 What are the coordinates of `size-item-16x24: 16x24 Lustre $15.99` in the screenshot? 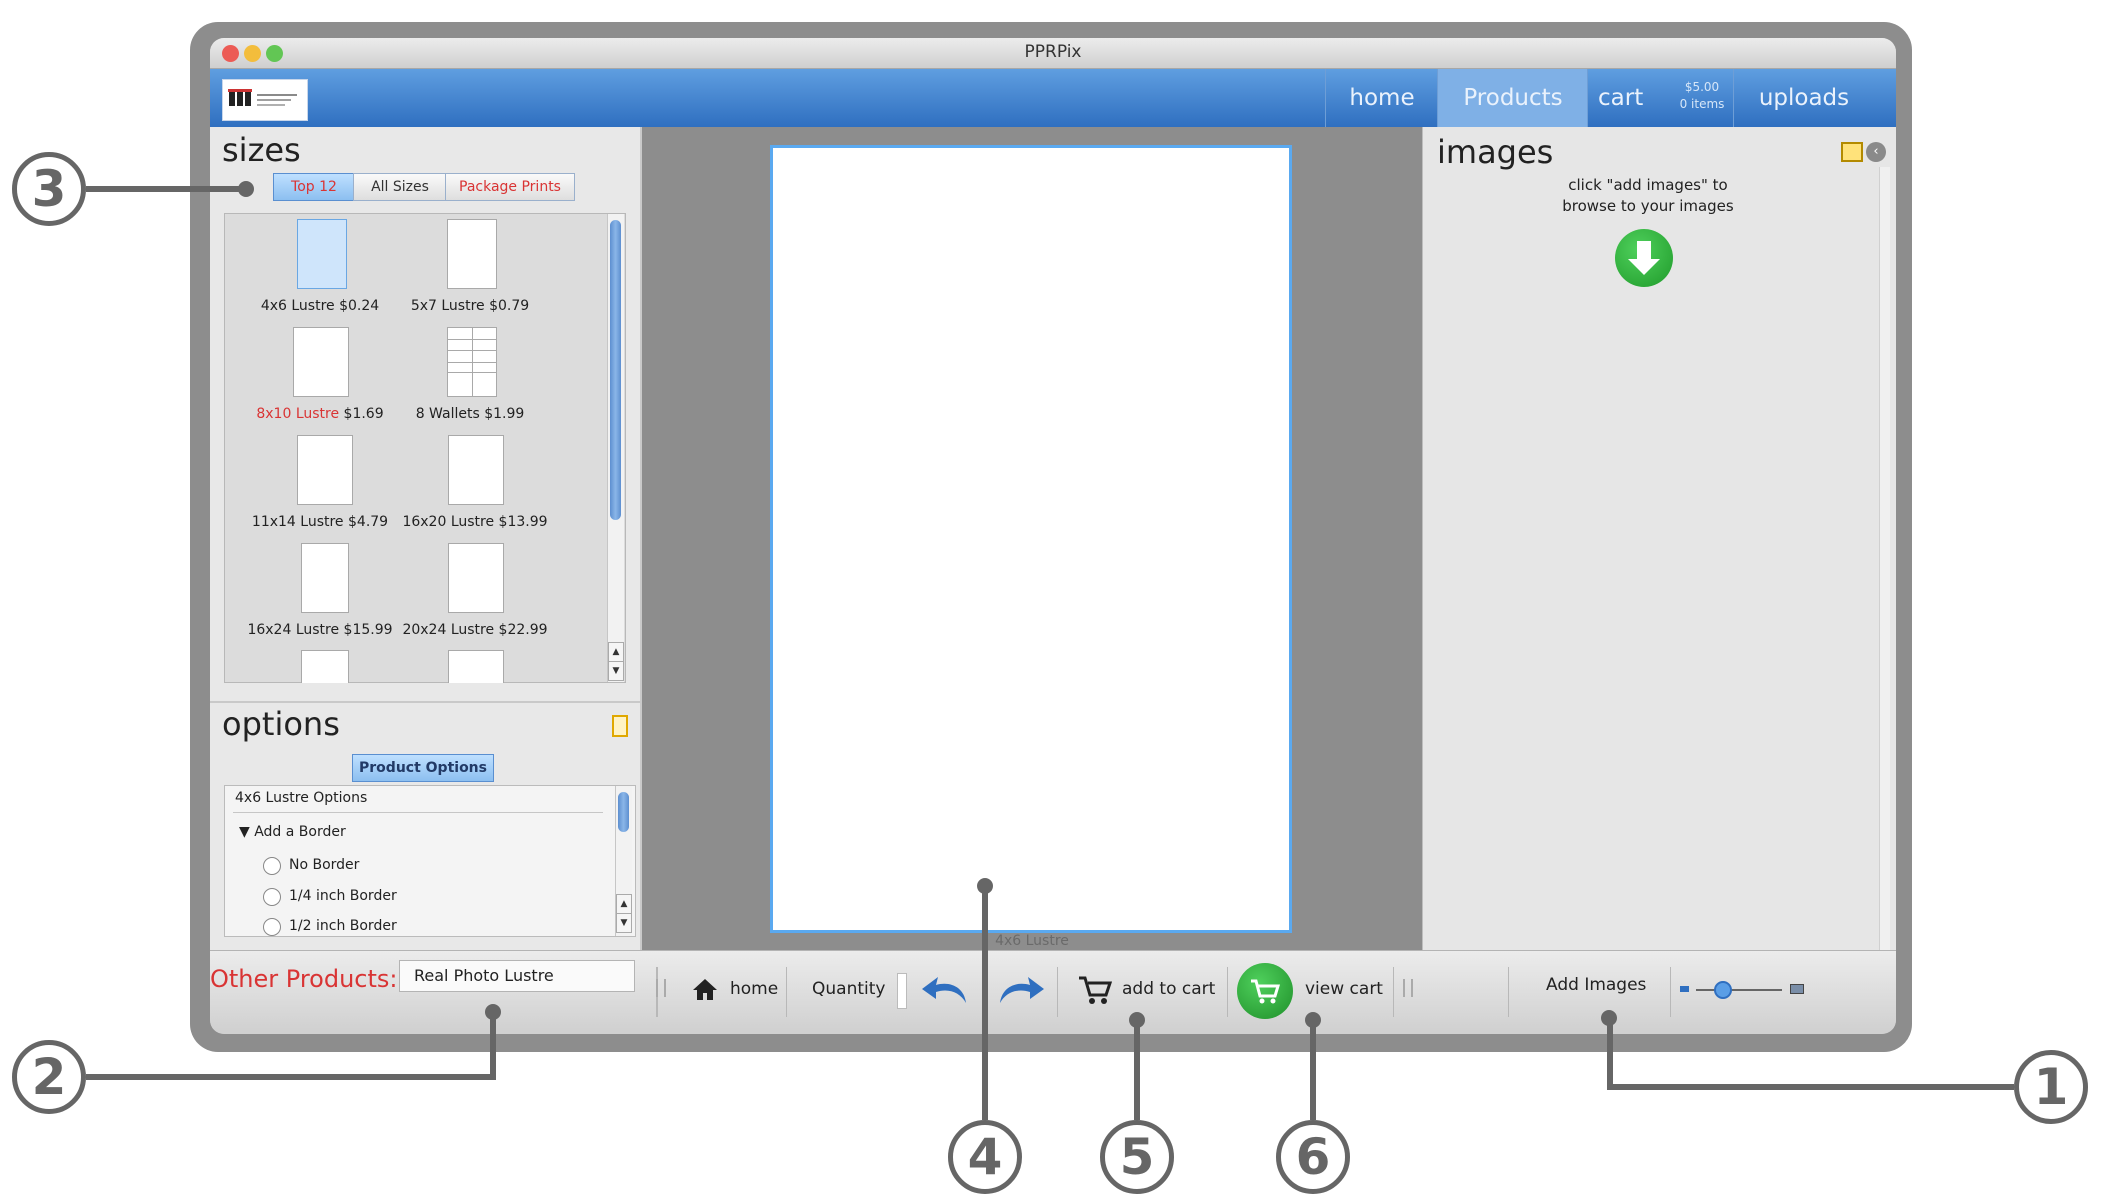 It's located at (320, 592).